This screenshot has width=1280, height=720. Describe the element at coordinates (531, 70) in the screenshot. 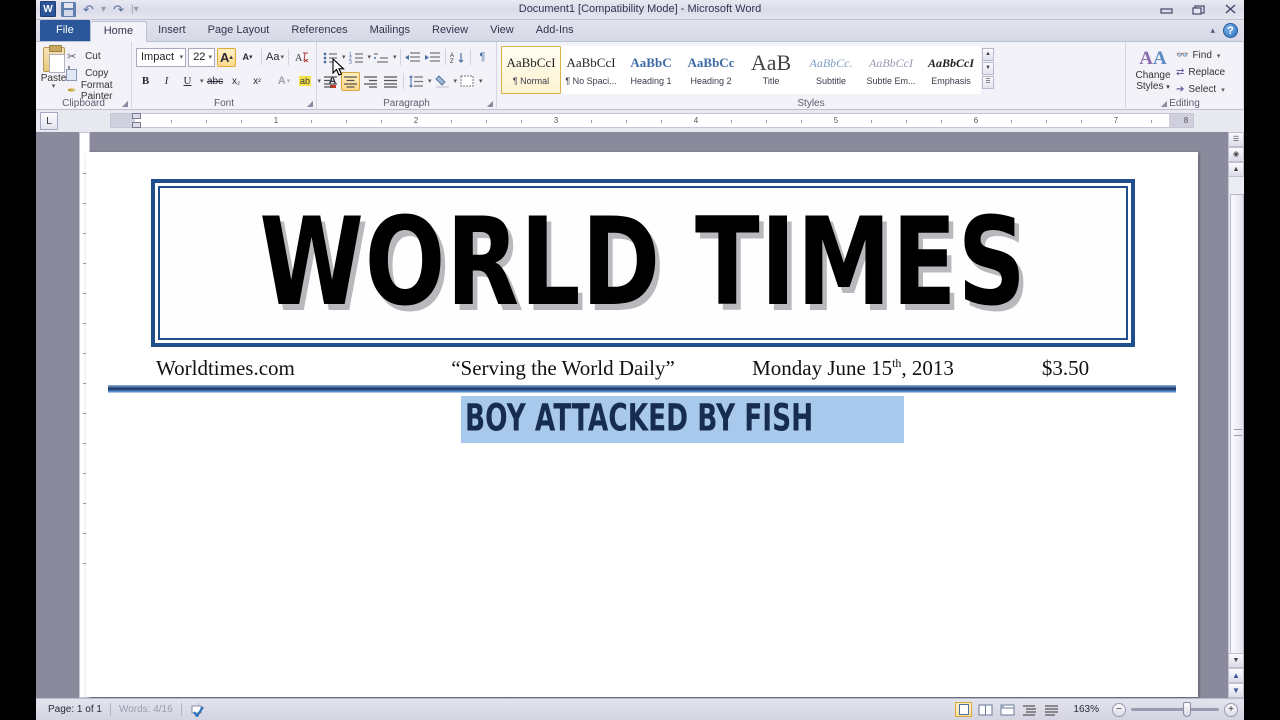

I see `style-normal: AaBbCcI ¶ Normal` at that location.